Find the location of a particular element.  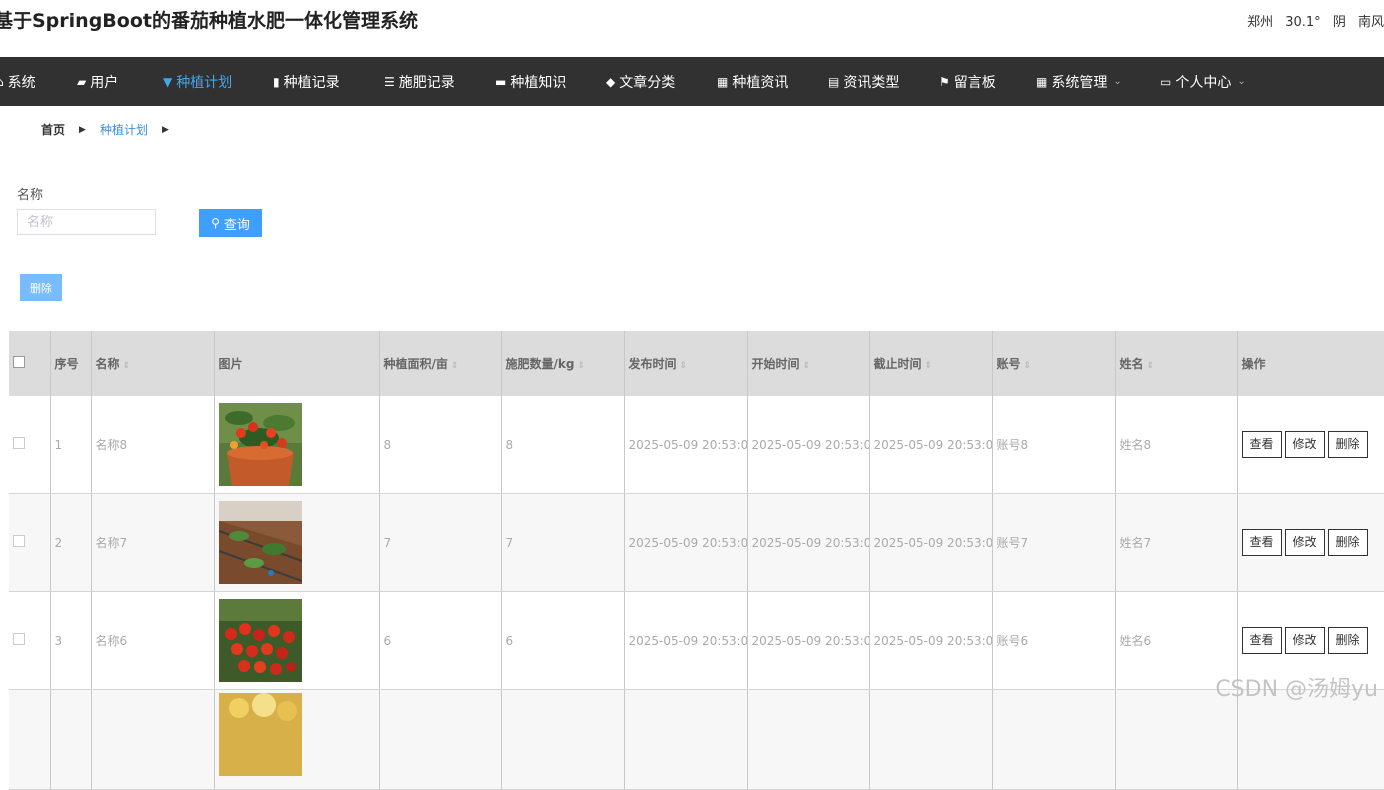

cell-account: 账号8 is located at coordinates (1054, 445).